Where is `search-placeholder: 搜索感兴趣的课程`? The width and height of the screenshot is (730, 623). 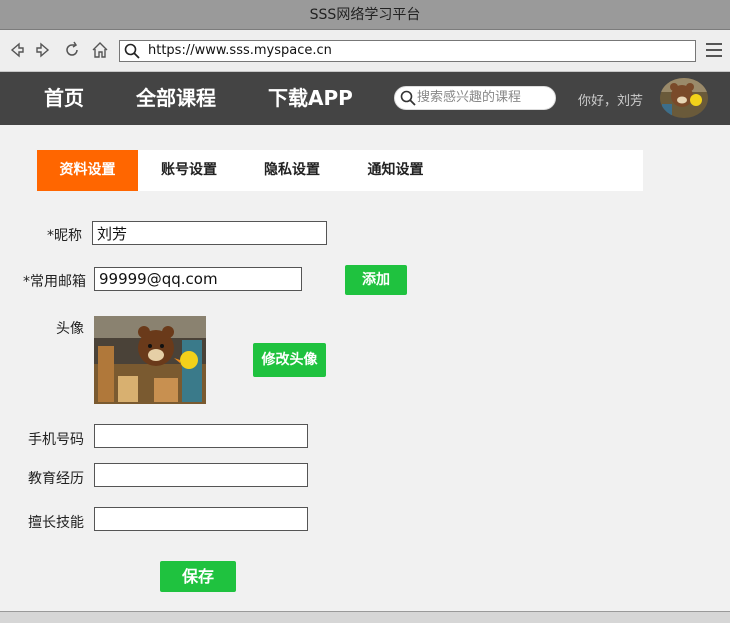
search-placeholder: 搜索感兴趣的课程 is located at coordinates (469, 97).